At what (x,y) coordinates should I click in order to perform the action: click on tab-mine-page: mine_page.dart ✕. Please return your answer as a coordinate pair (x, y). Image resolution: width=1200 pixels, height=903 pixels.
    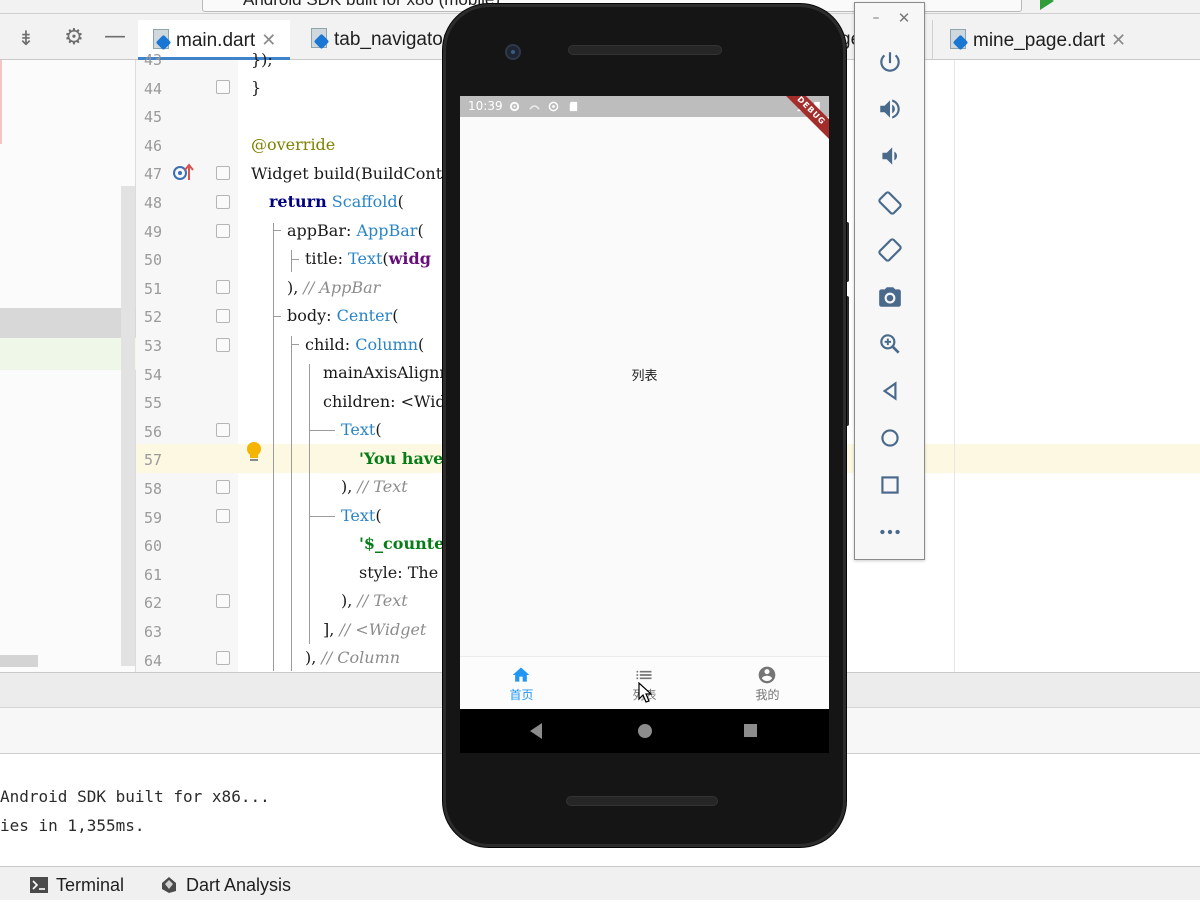
    Looking at the image, I should click on (1037, 40).